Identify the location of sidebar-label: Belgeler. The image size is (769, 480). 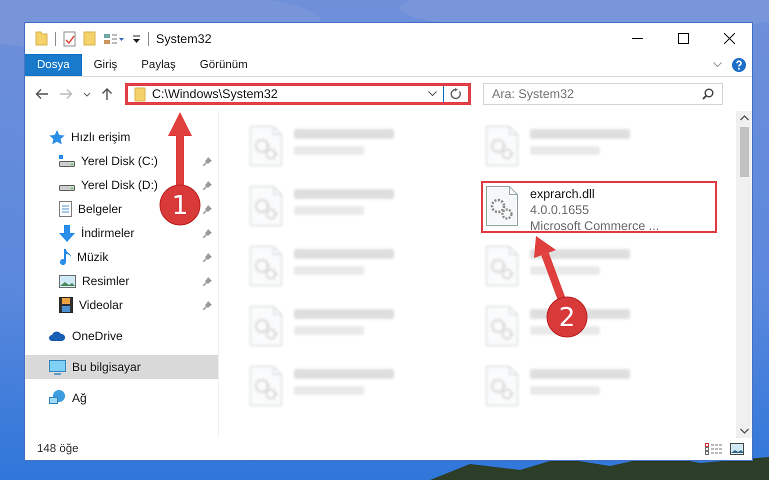
(100, 209).